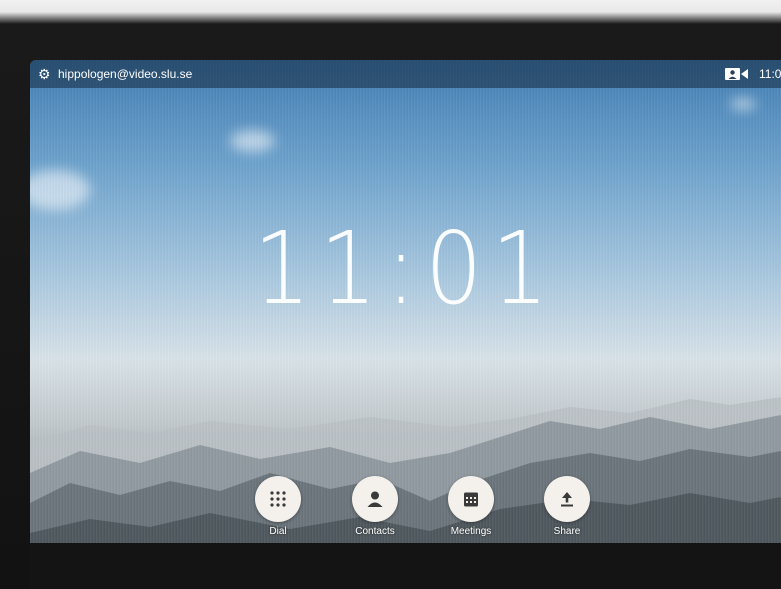 This screenshot has height=589, width=781. I want to click on upload-icon, so click(567, 499).